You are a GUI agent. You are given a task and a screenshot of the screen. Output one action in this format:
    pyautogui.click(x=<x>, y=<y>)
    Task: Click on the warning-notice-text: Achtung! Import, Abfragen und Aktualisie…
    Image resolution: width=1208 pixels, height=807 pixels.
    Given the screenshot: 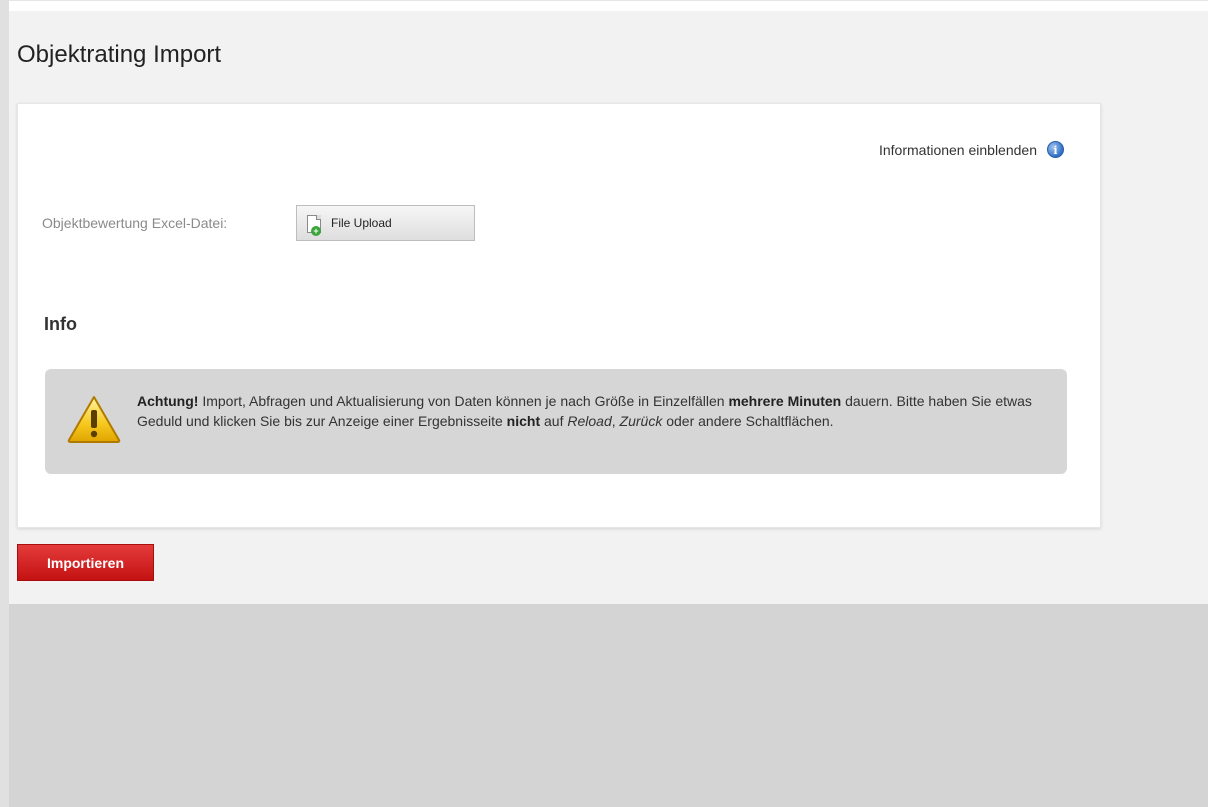 What is the action you would take?
    pyautogui.click(x=587, y=411)
    